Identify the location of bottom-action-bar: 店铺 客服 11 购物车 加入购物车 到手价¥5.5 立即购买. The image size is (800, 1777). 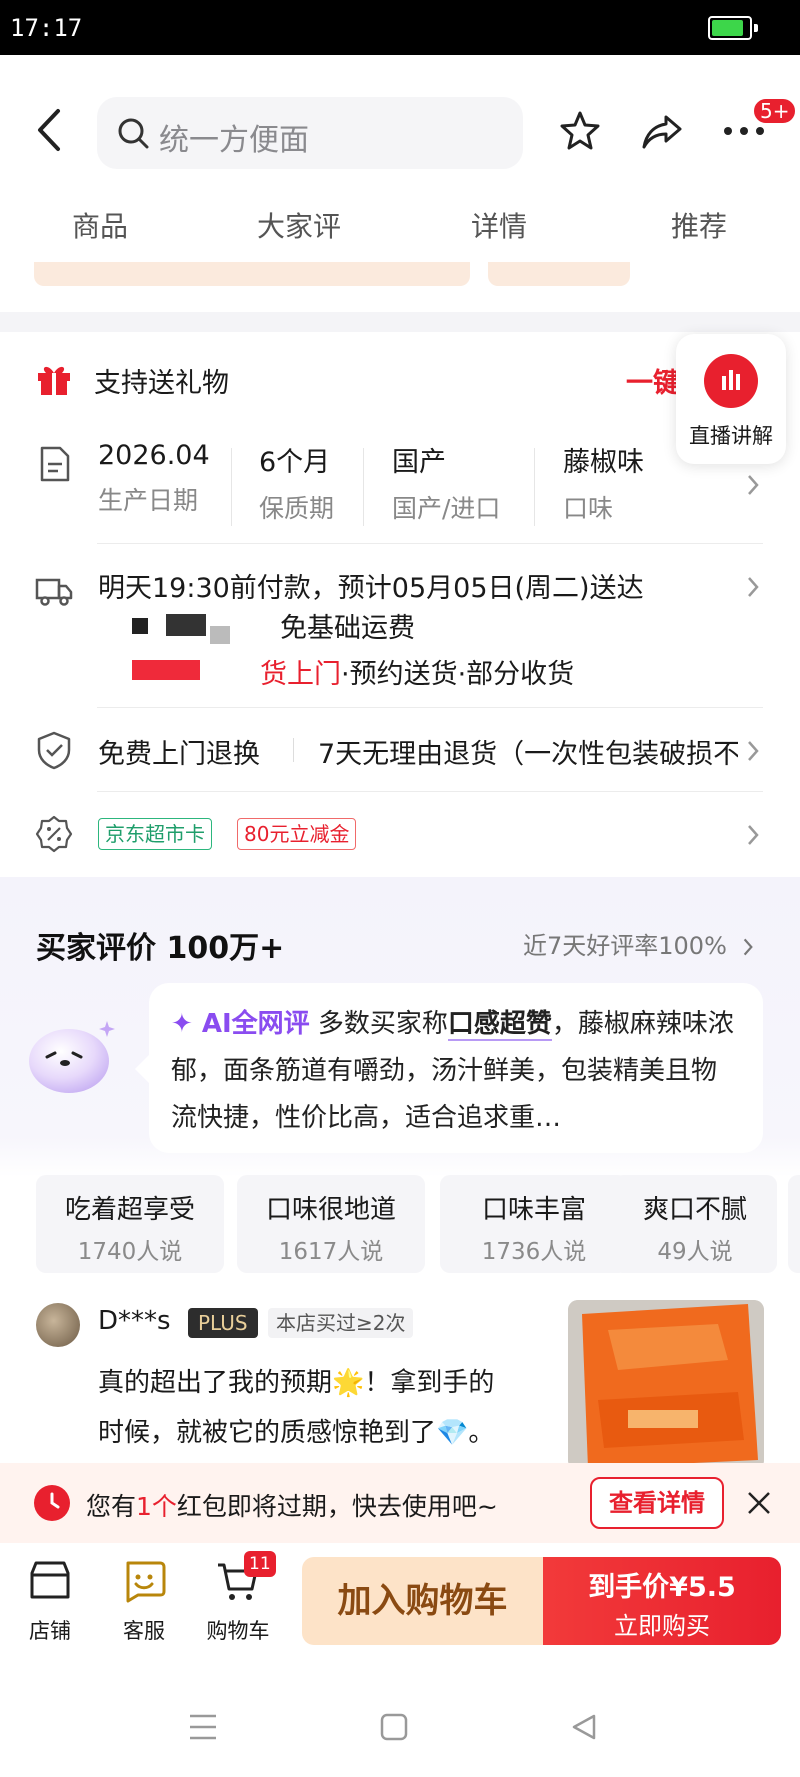
(400, 1613).